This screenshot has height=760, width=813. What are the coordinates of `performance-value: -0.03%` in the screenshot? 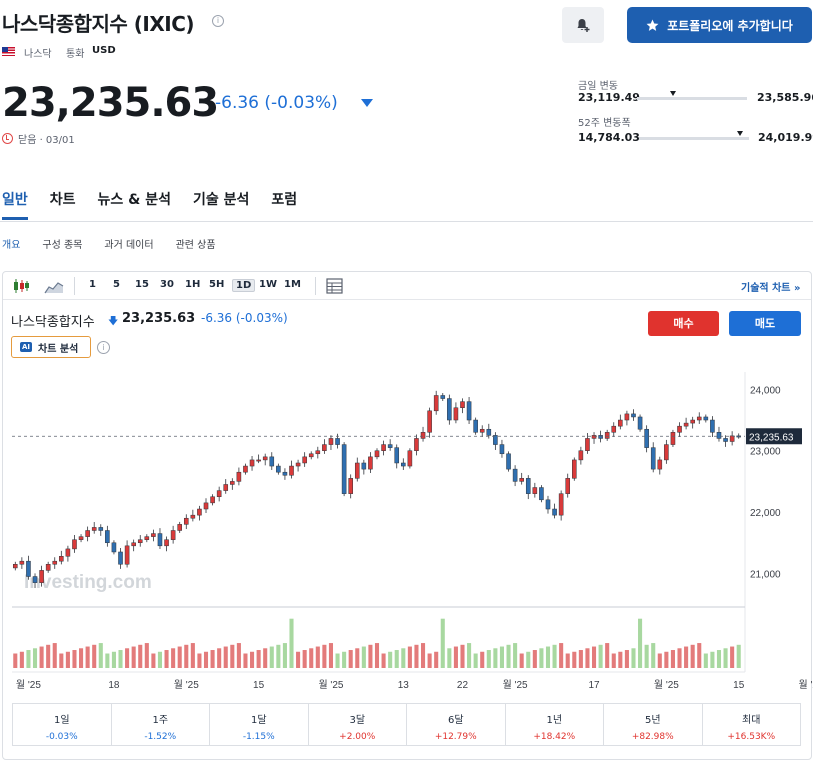 It's located at (61, 737).